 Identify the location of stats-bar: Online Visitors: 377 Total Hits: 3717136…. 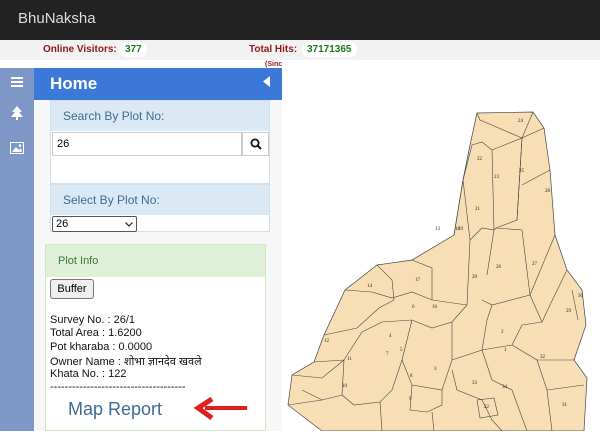
(300, 50).